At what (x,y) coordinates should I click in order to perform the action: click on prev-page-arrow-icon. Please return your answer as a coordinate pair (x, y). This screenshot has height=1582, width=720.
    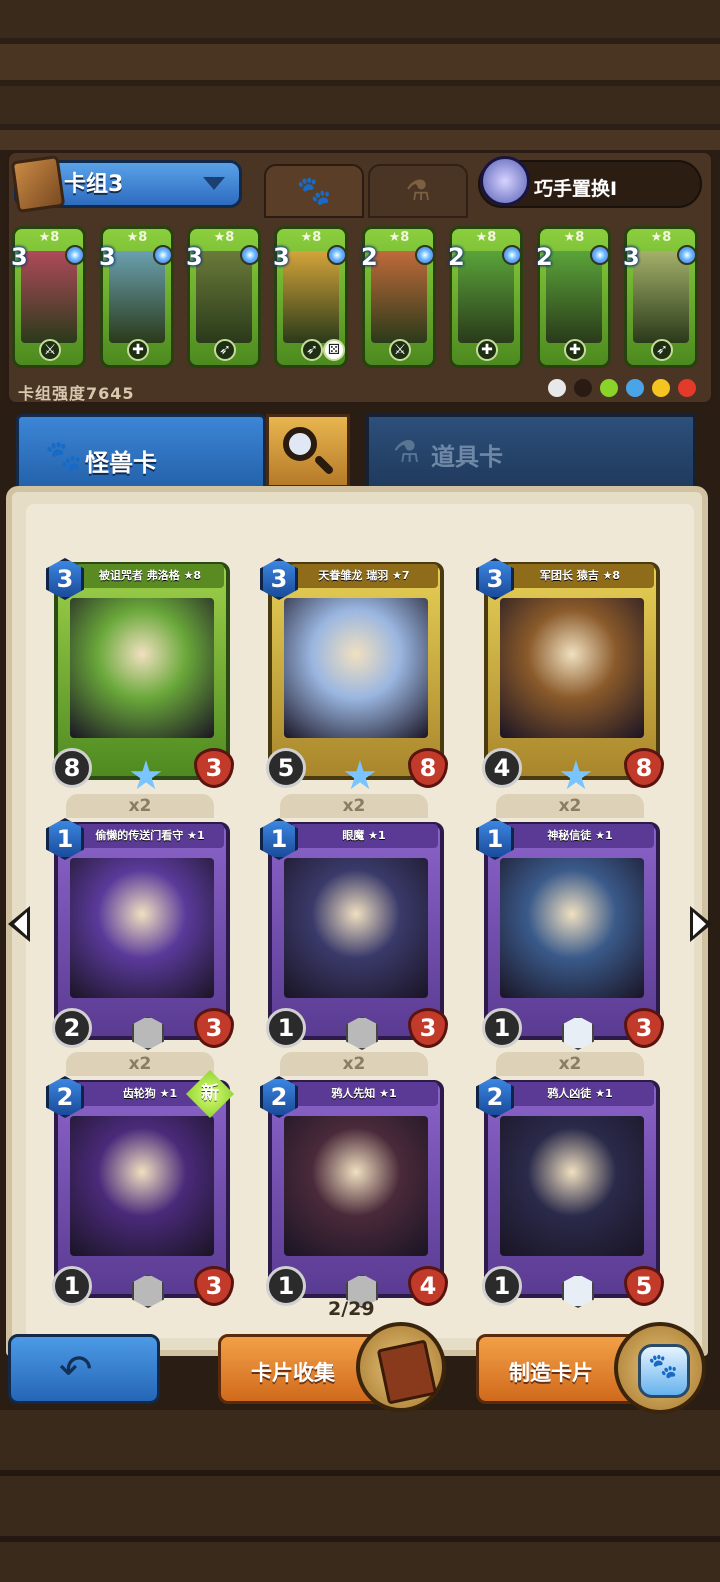
    Looking at the image, I should click on (19, 924).